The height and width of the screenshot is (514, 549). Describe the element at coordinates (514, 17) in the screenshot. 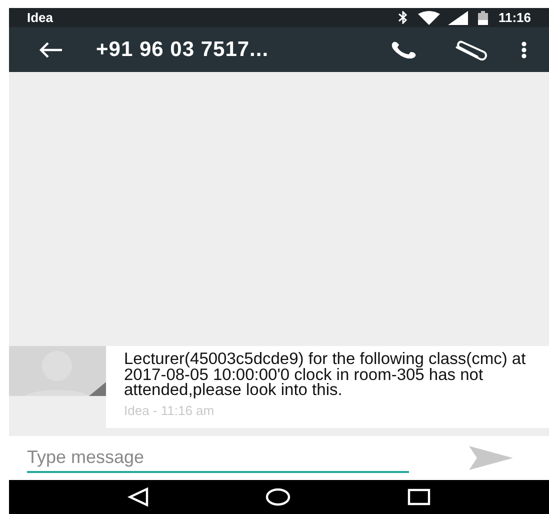

I see `clock-time: 11:16` at that location.